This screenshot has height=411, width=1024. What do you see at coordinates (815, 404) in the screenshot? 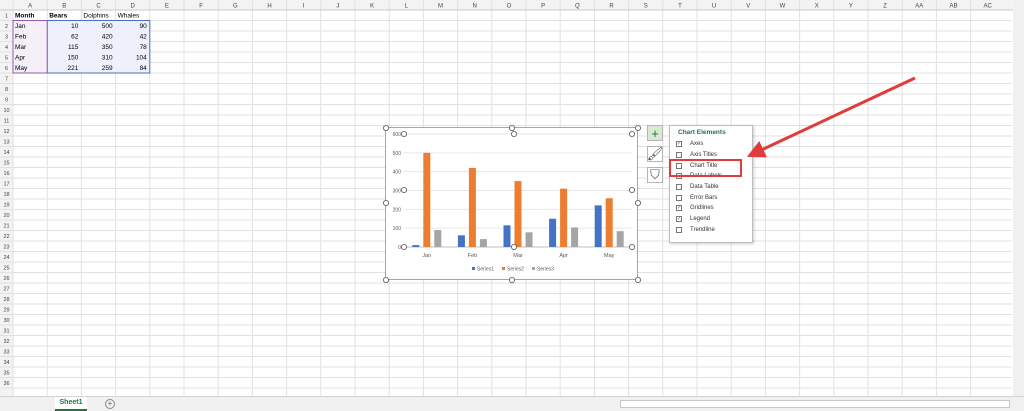
I see `horizontal-scrollbar` at bounding box center [815, 404].